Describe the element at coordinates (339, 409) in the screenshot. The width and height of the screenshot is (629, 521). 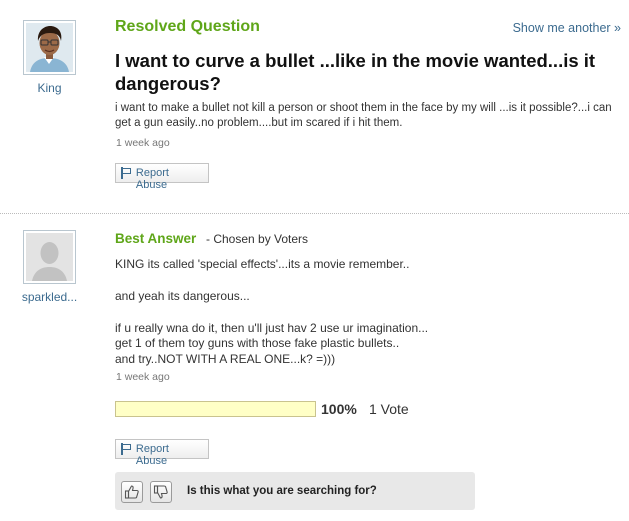
I see `vote-percent: 100%` at that location.